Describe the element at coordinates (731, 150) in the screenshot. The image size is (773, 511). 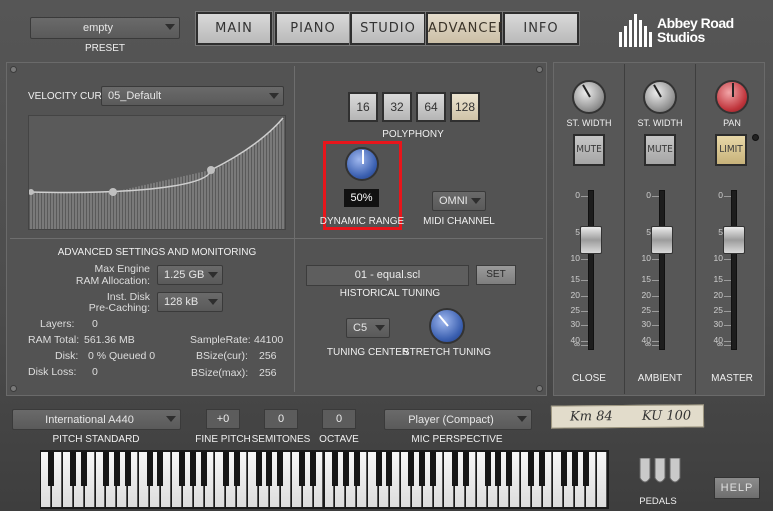
I see `master-limit-button: LIMIT` at that location.